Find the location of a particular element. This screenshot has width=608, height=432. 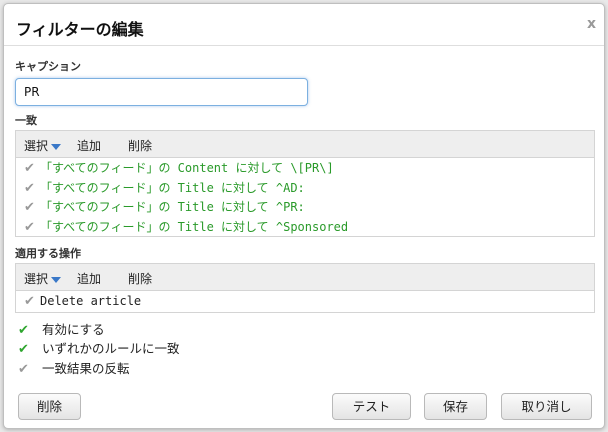

actions-delete-button: 削除 is located at coordinates (140, 278).